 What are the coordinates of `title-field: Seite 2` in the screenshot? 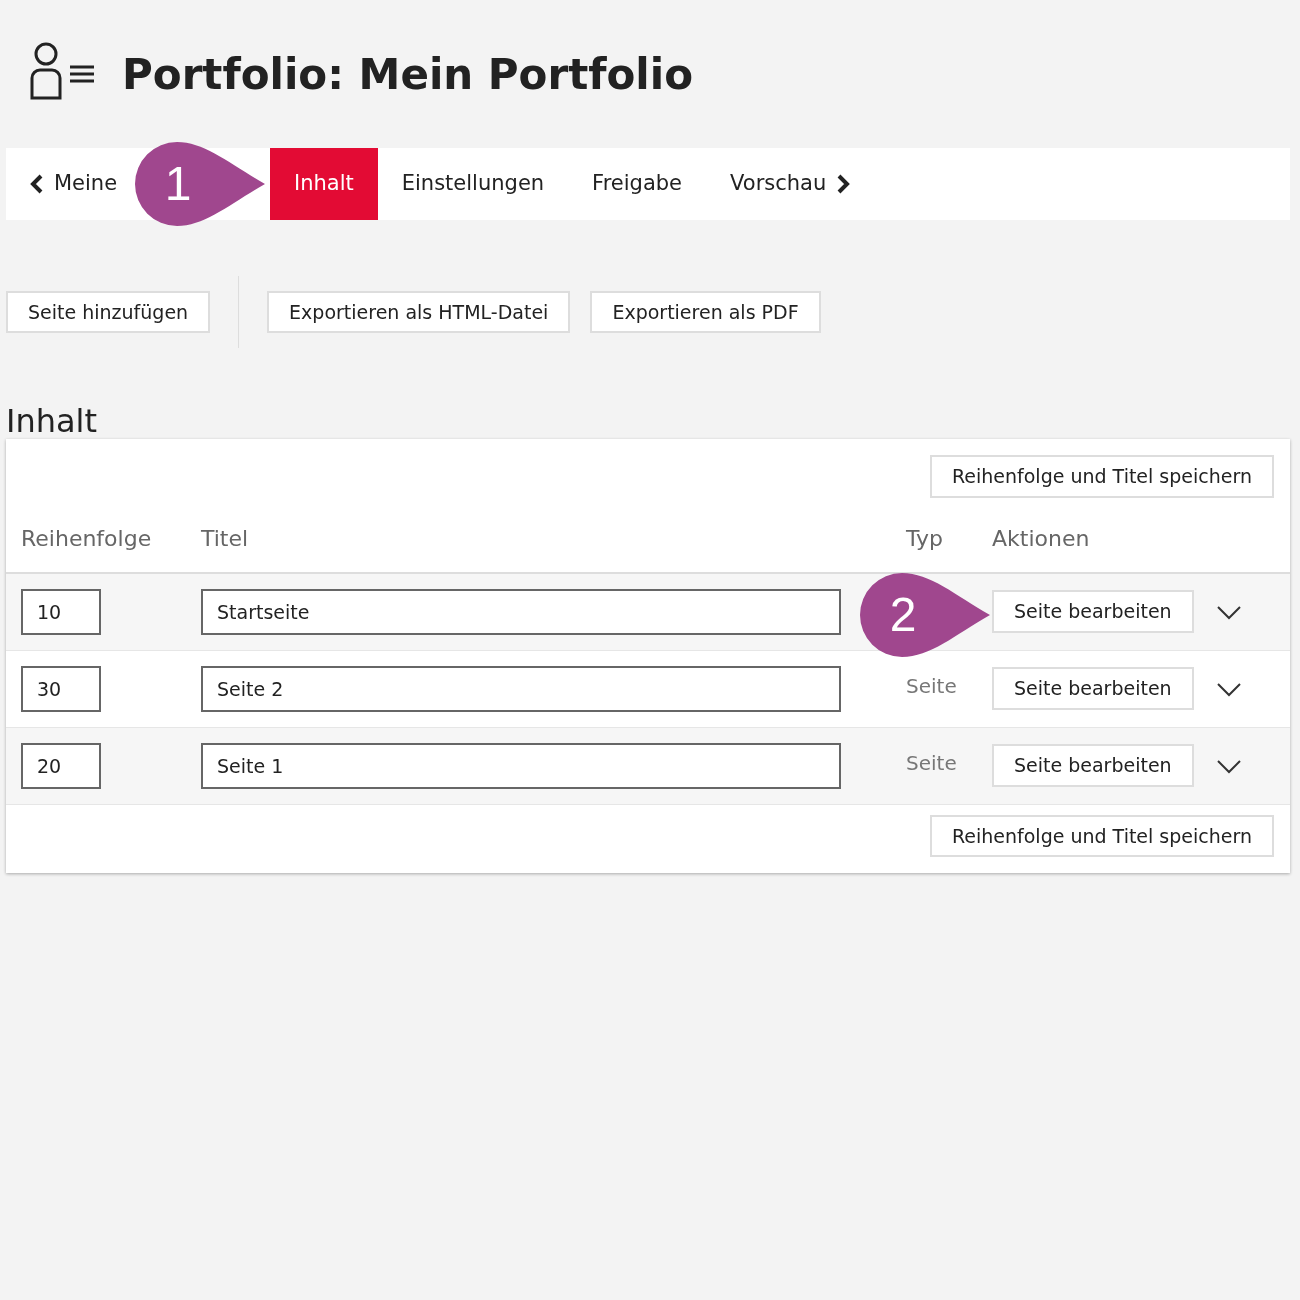 It's located at (521, 688).